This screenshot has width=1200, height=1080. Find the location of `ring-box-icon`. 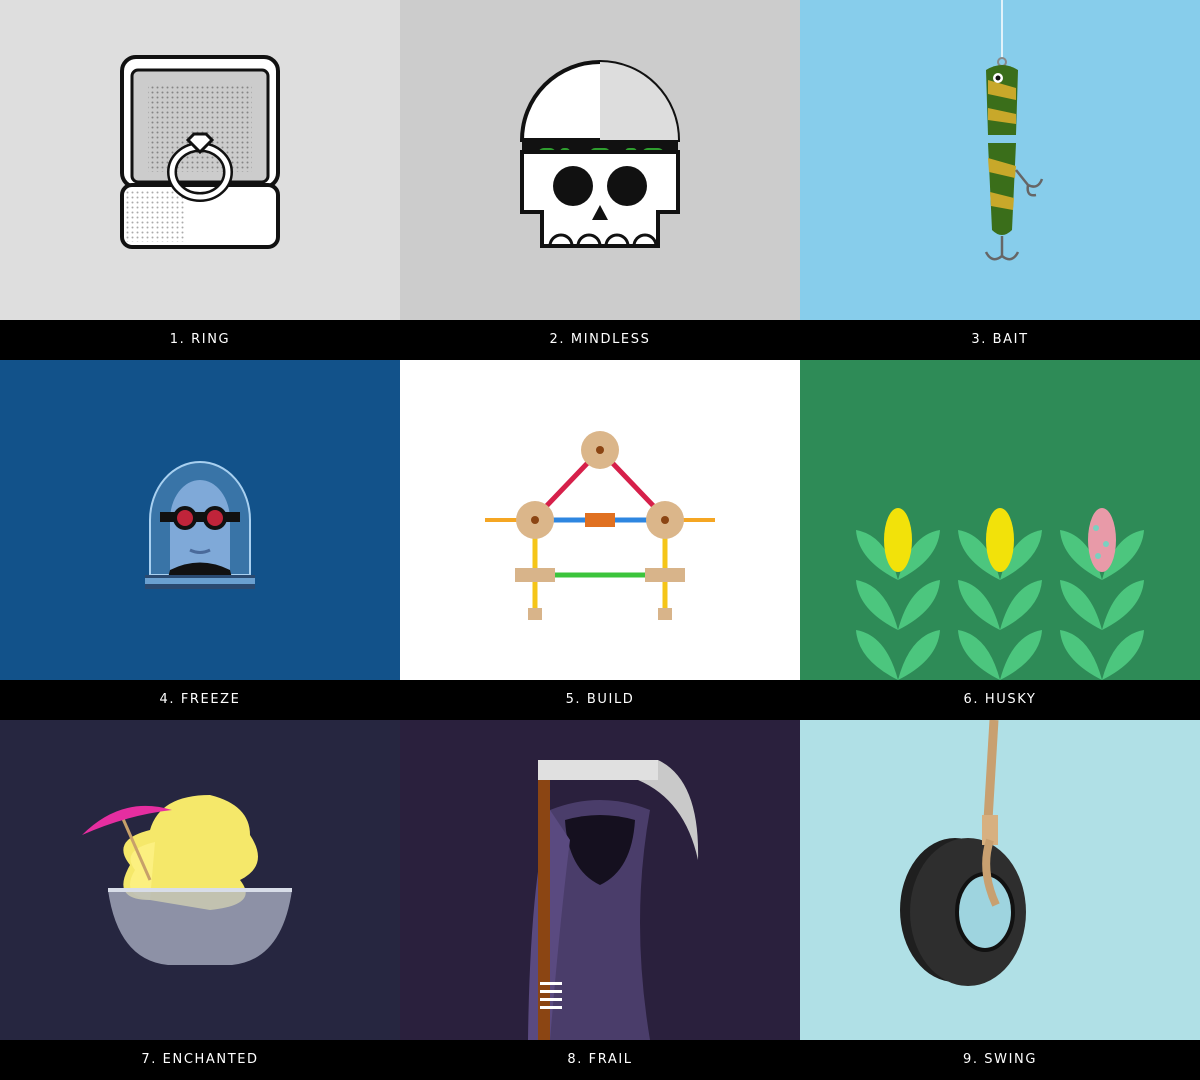

ring-box-icon is located at coordinates (200, 152).